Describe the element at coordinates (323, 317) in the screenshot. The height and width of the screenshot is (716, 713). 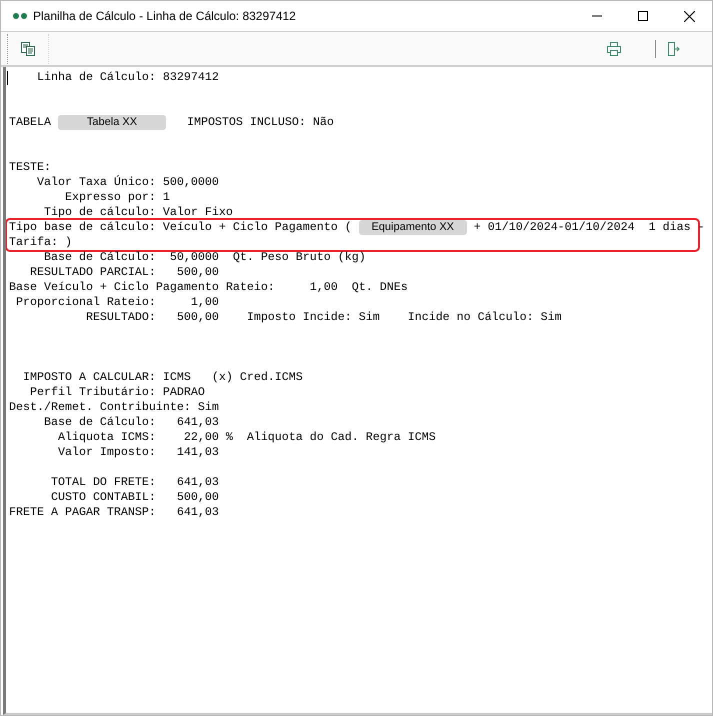
I see `report-text: RESULTADO: 500,00 Imposto Incide: Sim Incide no Cálculo: Sim` at that location.